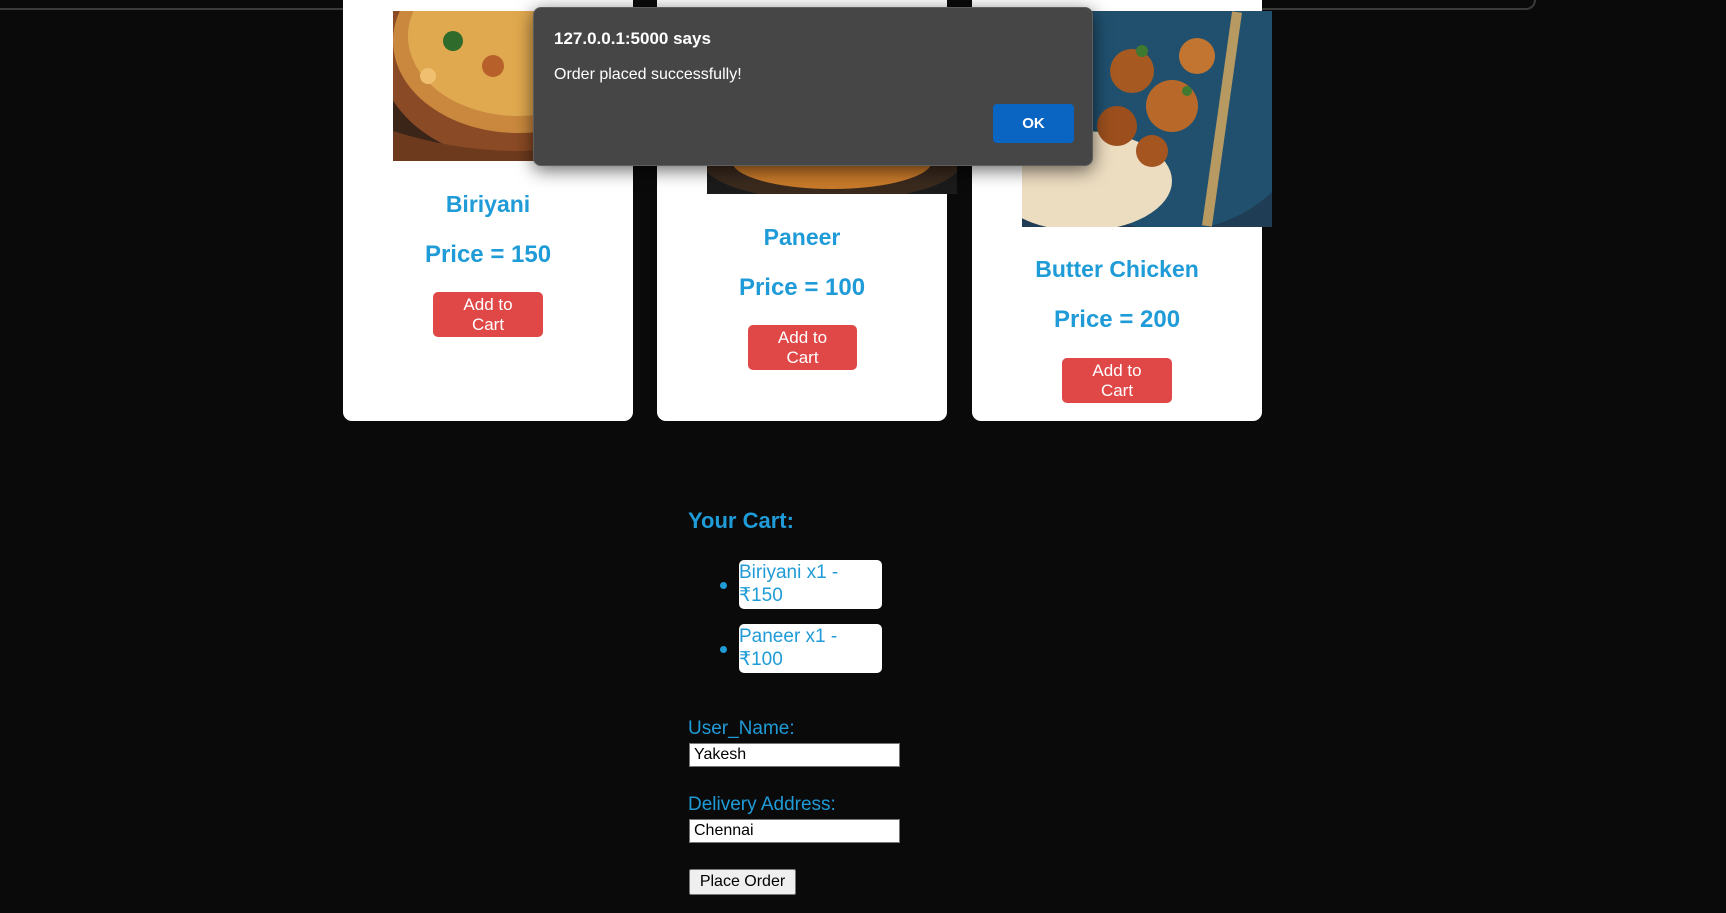  What do you see at coordinates (741, 520) in the screenshot?
I see `cart-title: Your Cart:` at bounding box center [741, 520].